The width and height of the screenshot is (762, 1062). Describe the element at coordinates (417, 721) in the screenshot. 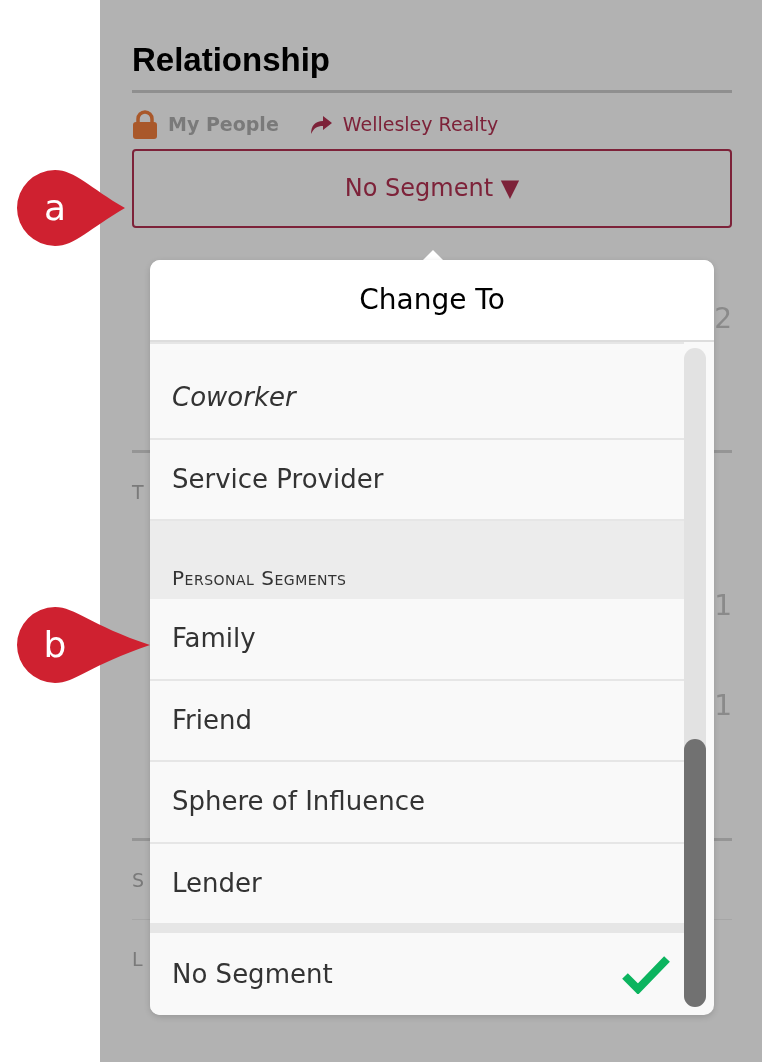

I see `segment-option: Friend` at that location.